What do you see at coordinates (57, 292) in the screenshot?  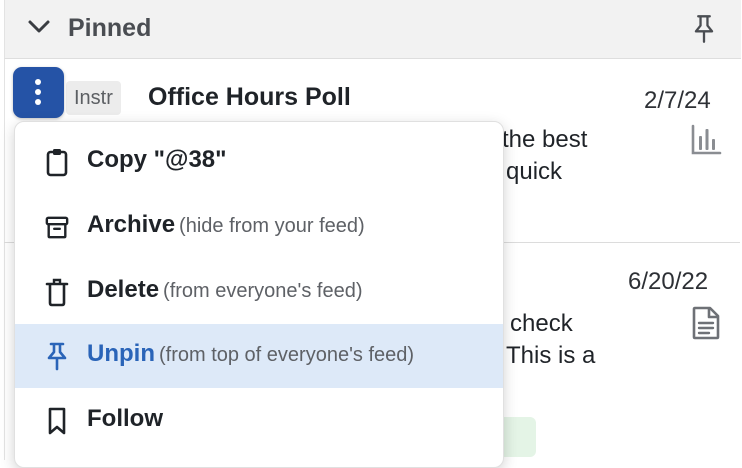 I see `trash-icon` at bounding box center [57, 292].